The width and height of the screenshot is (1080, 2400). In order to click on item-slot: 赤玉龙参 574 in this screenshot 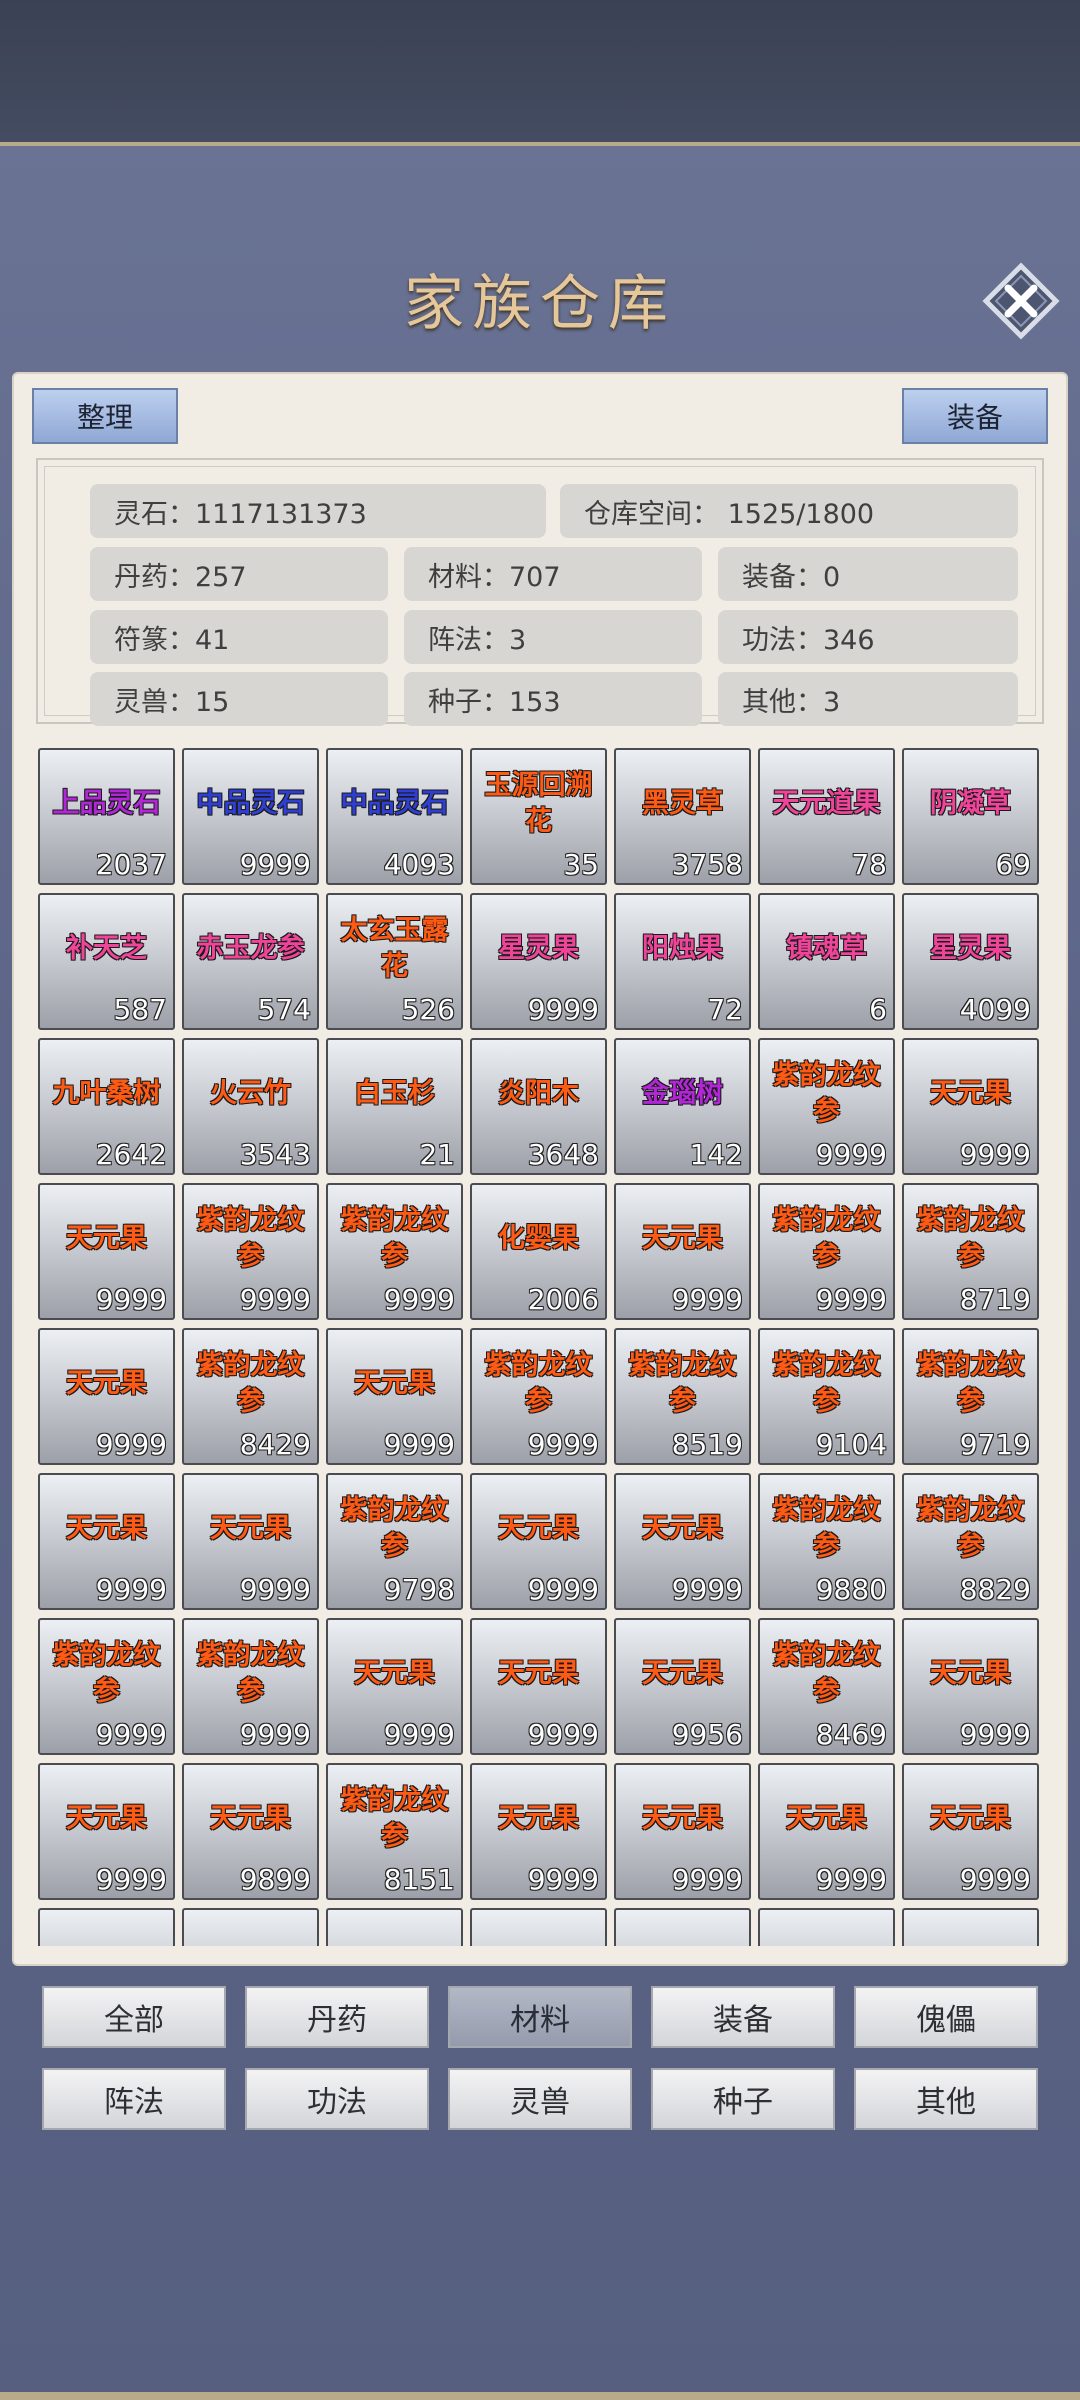, I will do `click(250, 961)`.